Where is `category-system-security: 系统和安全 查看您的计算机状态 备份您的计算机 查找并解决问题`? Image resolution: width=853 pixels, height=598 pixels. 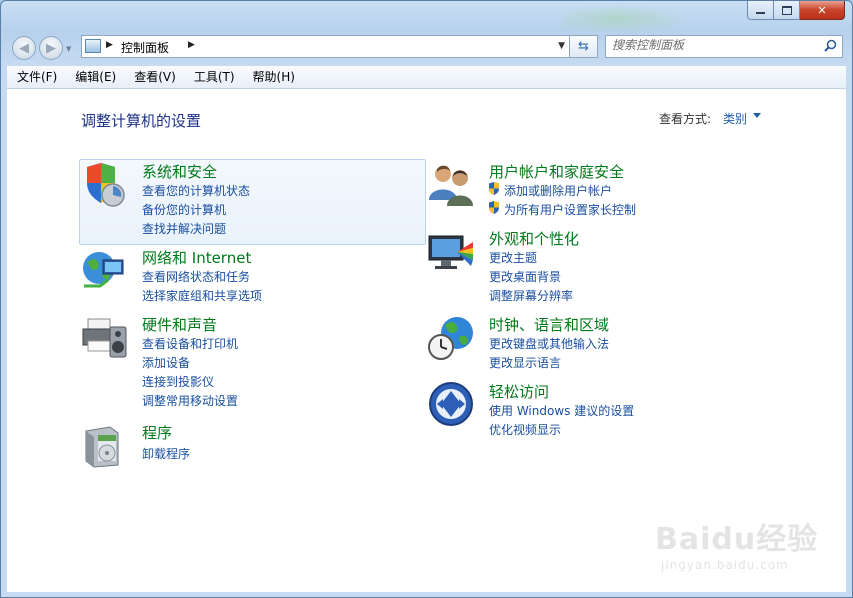
category-system-security: 系统和安全 查看您的计算机状态 备份您的计算机 查找并解决问题 is located at coordinates (252, 202).